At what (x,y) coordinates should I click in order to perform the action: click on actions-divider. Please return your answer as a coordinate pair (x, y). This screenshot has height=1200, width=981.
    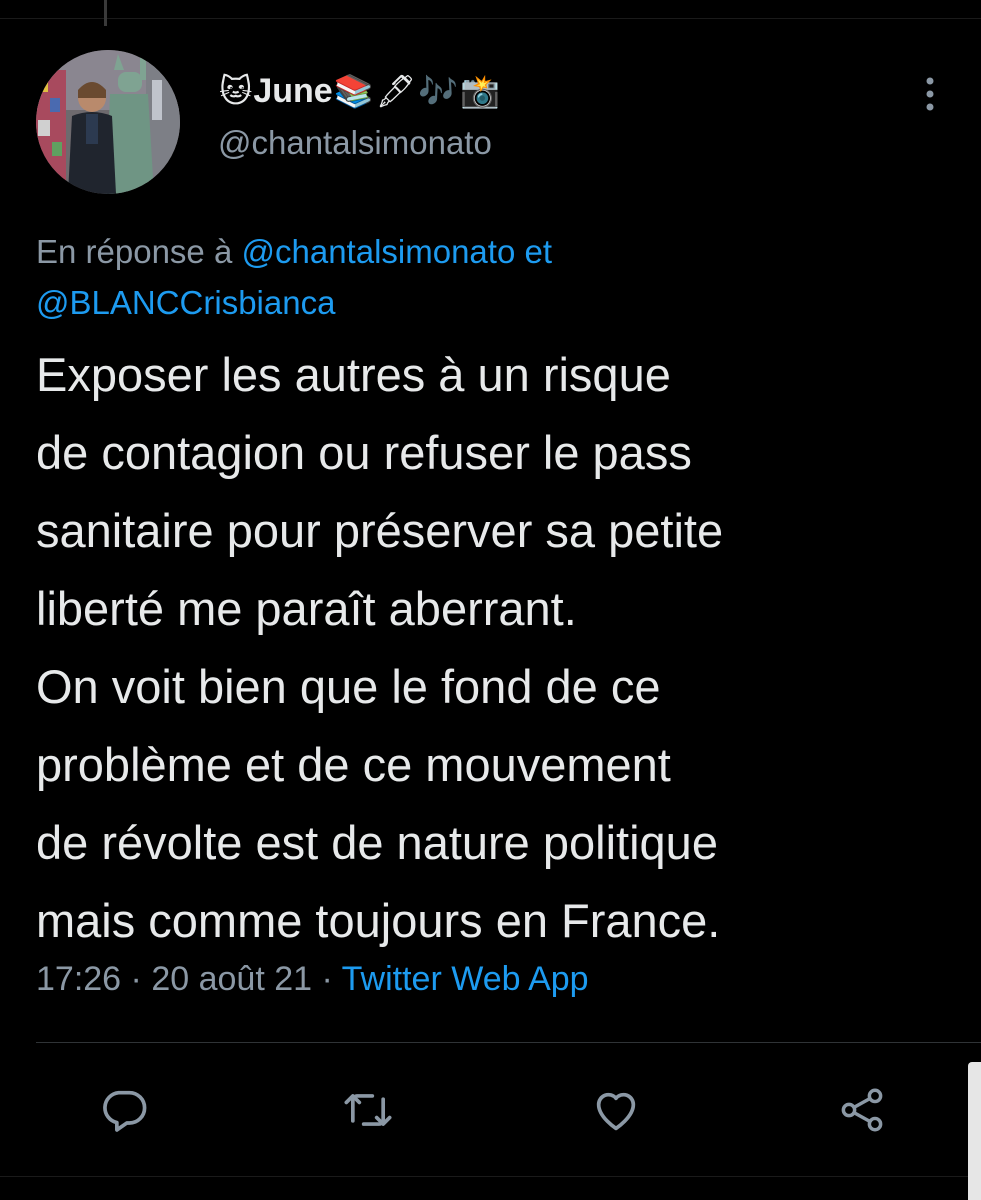
    Looking at the image, I should click on (508, 1042).